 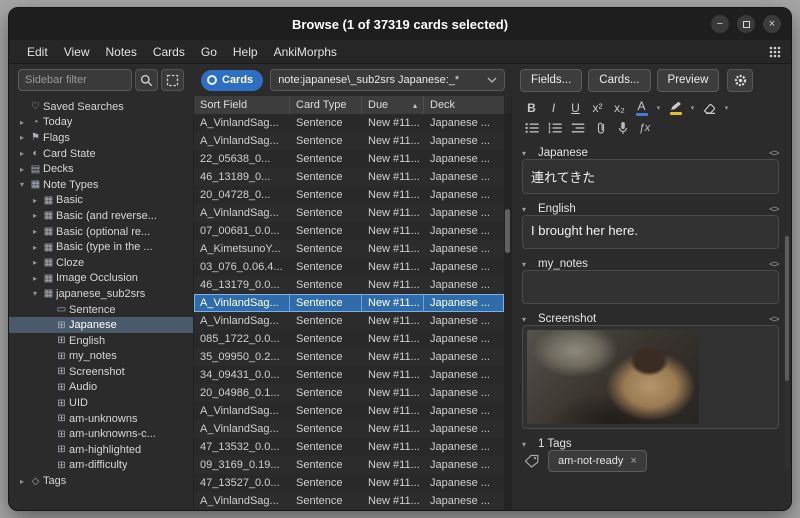 What do you see at coordinates (101, 294) in the screenshot?
I see `sidebar-item-japanese-sub2srs: ▾ ▦ japanese_sub2srs` at bounding box center [101, 294].